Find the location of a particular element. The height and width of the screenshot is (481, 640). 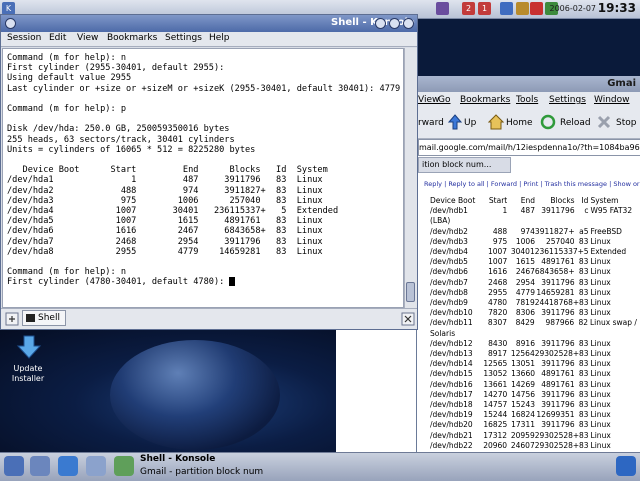

install-launcher-icon is located at coordinates (124, 466).